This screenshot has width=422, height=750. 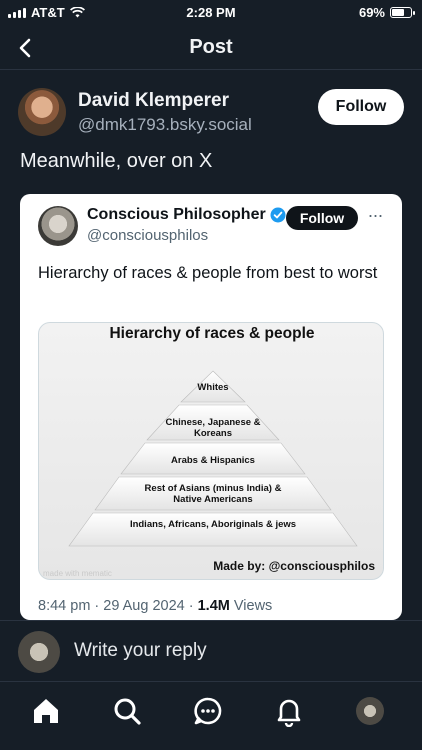 I want to click on post-meta: 8:44 pm · 29 Aug 2024 · 1.4M Views, so click(x=155, y=606).